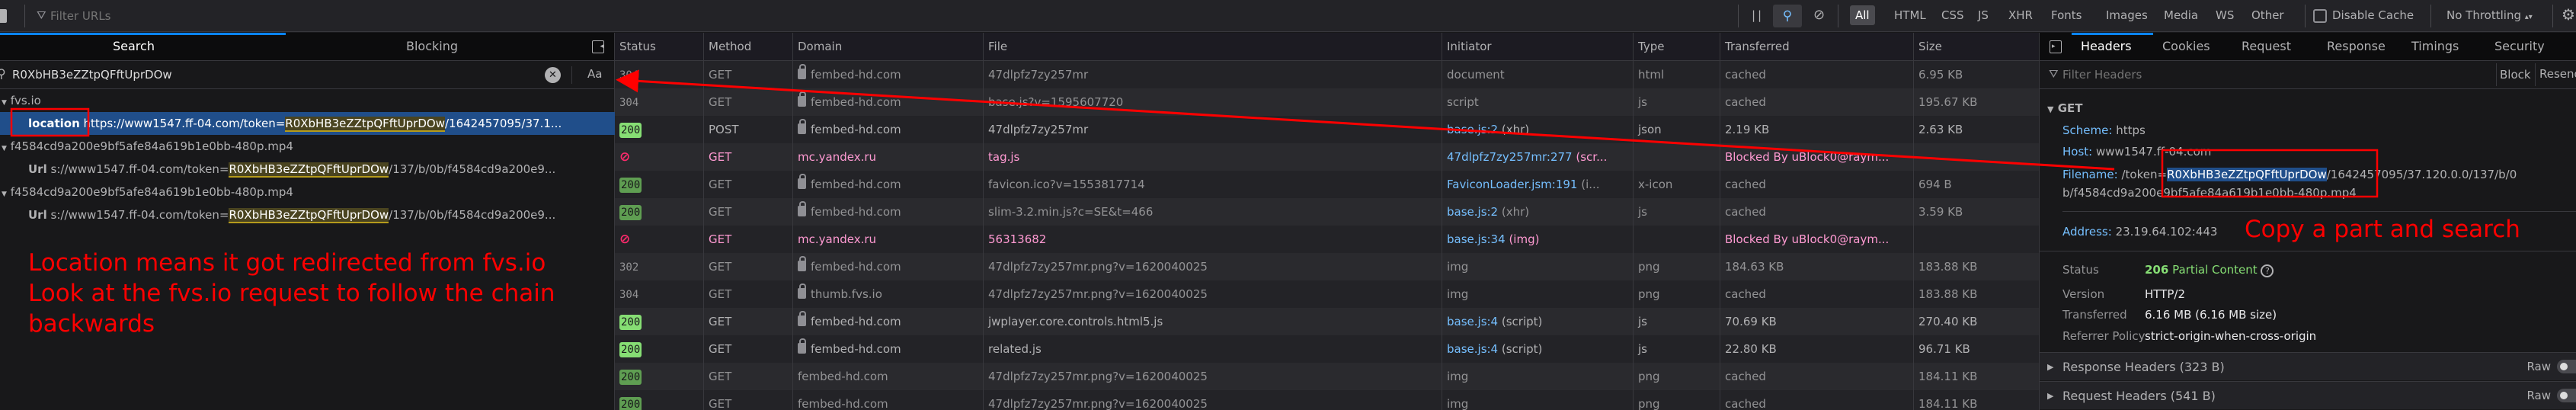 The height and width of the screenshot is (410, 2576). I want to click on annotation-box-location, so click(50, 122).